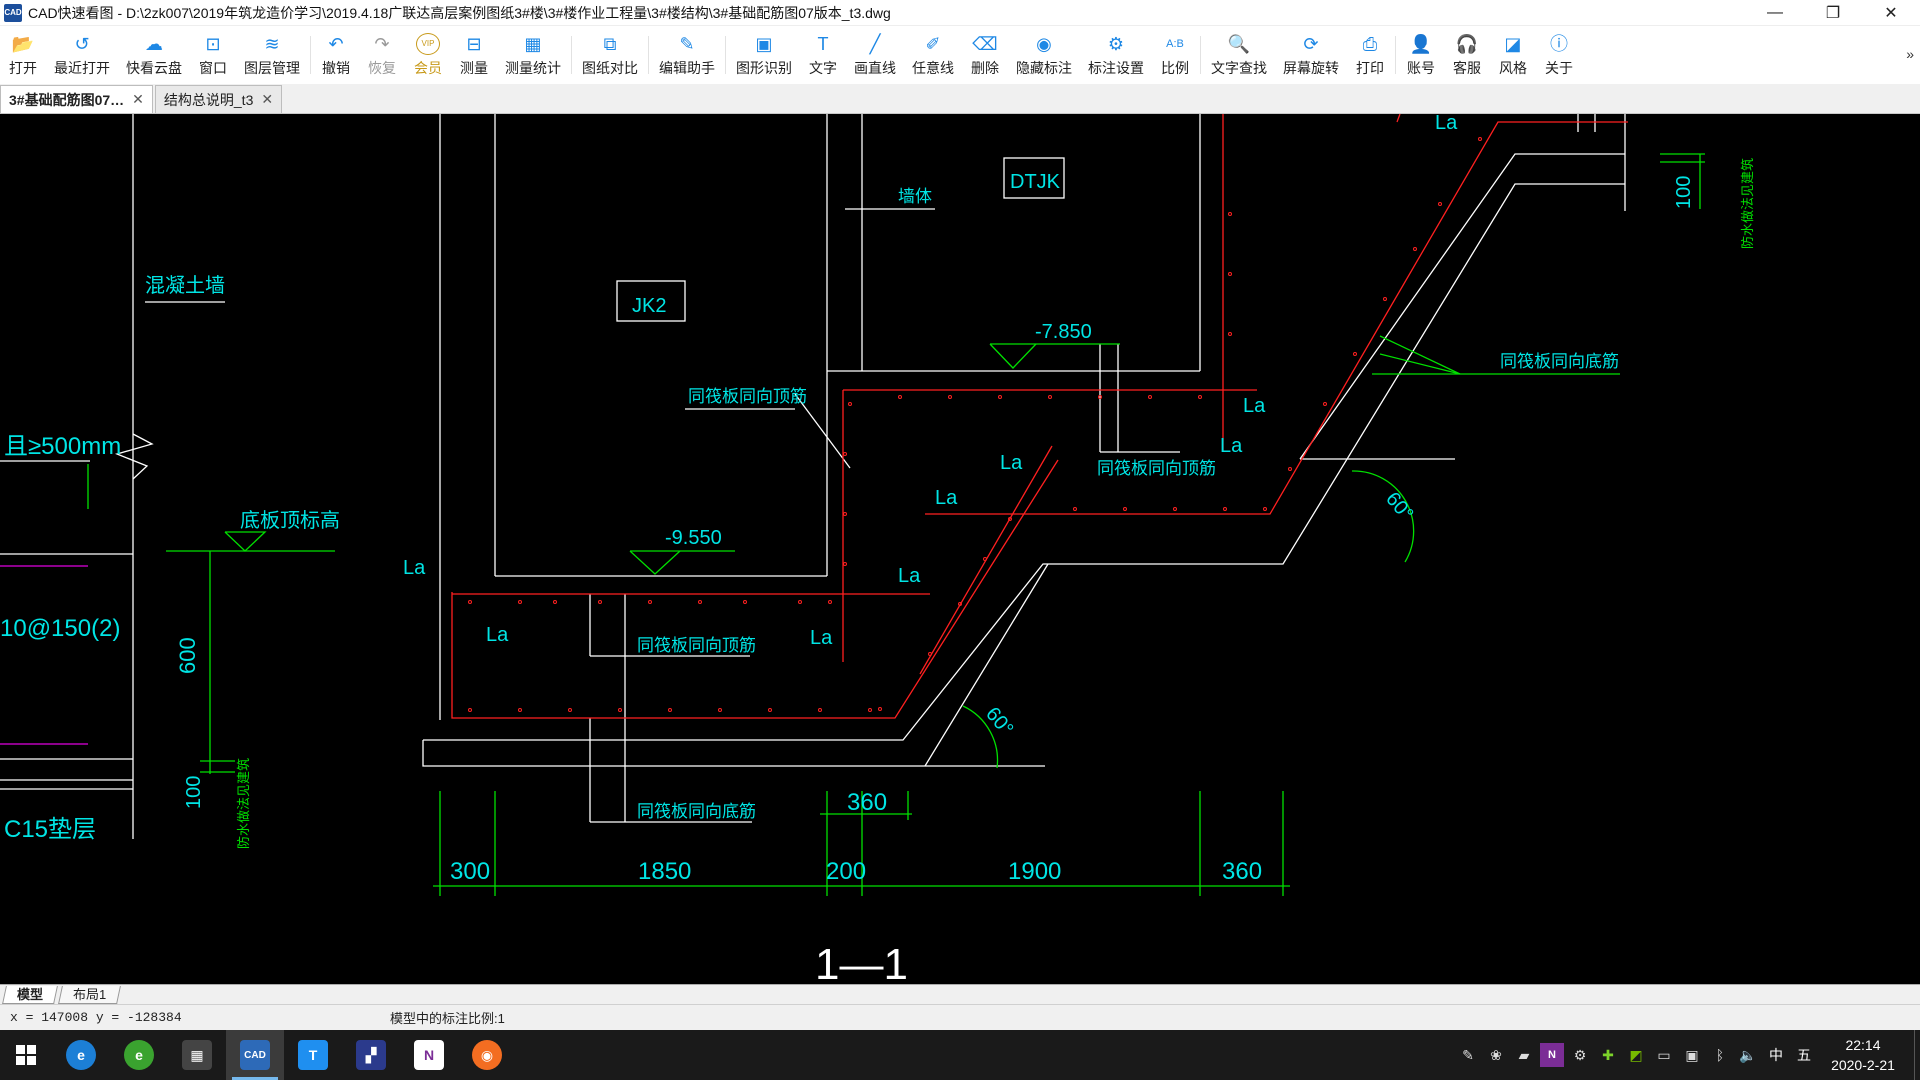 The height and width of the screenshot is (1080, 1920). What do you see at coordinates (474, 43) in the screenshot?
I see `ruler-icon: ⊟` at bounding box center [474, 43].